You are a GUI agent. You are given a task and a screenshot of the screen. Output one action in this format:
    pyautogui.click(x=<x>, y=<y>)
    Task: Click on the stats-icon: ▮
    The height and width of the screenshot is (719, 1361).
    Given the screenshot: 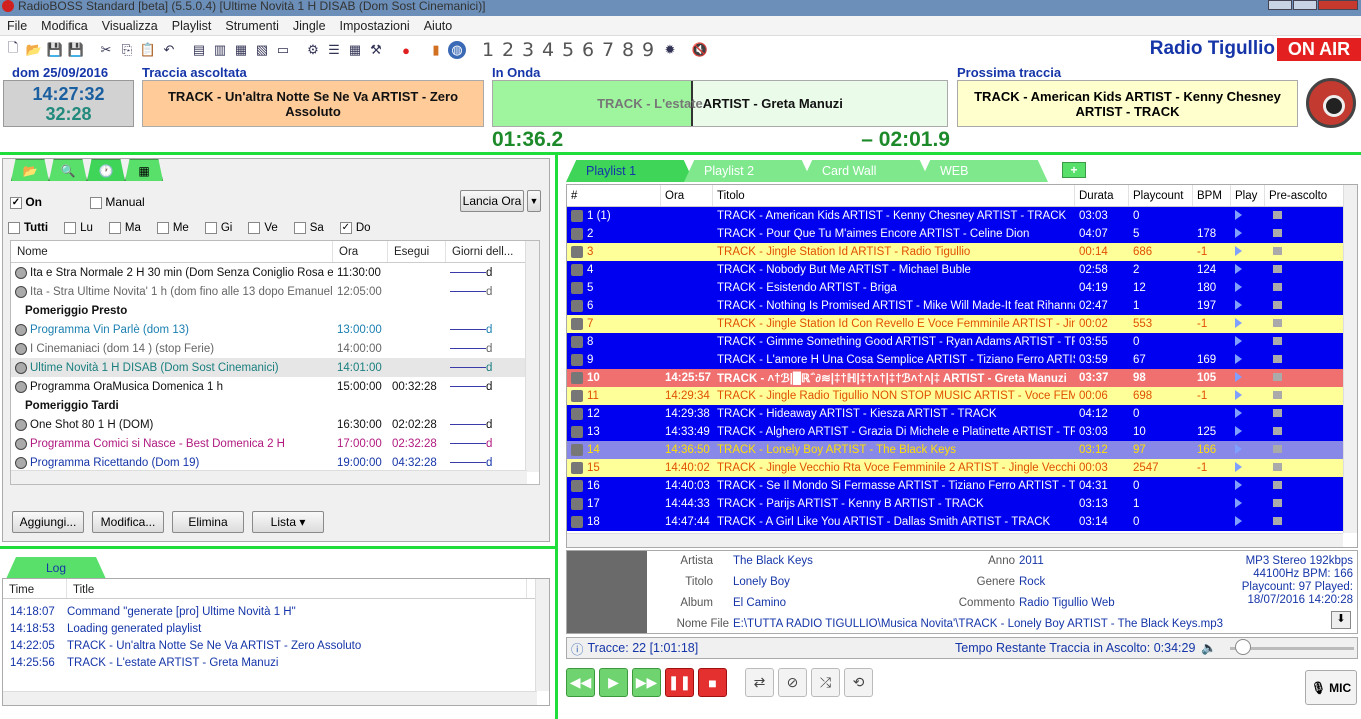 What is the action you would take?
    pyautogui.click(x=436, y=50)
    